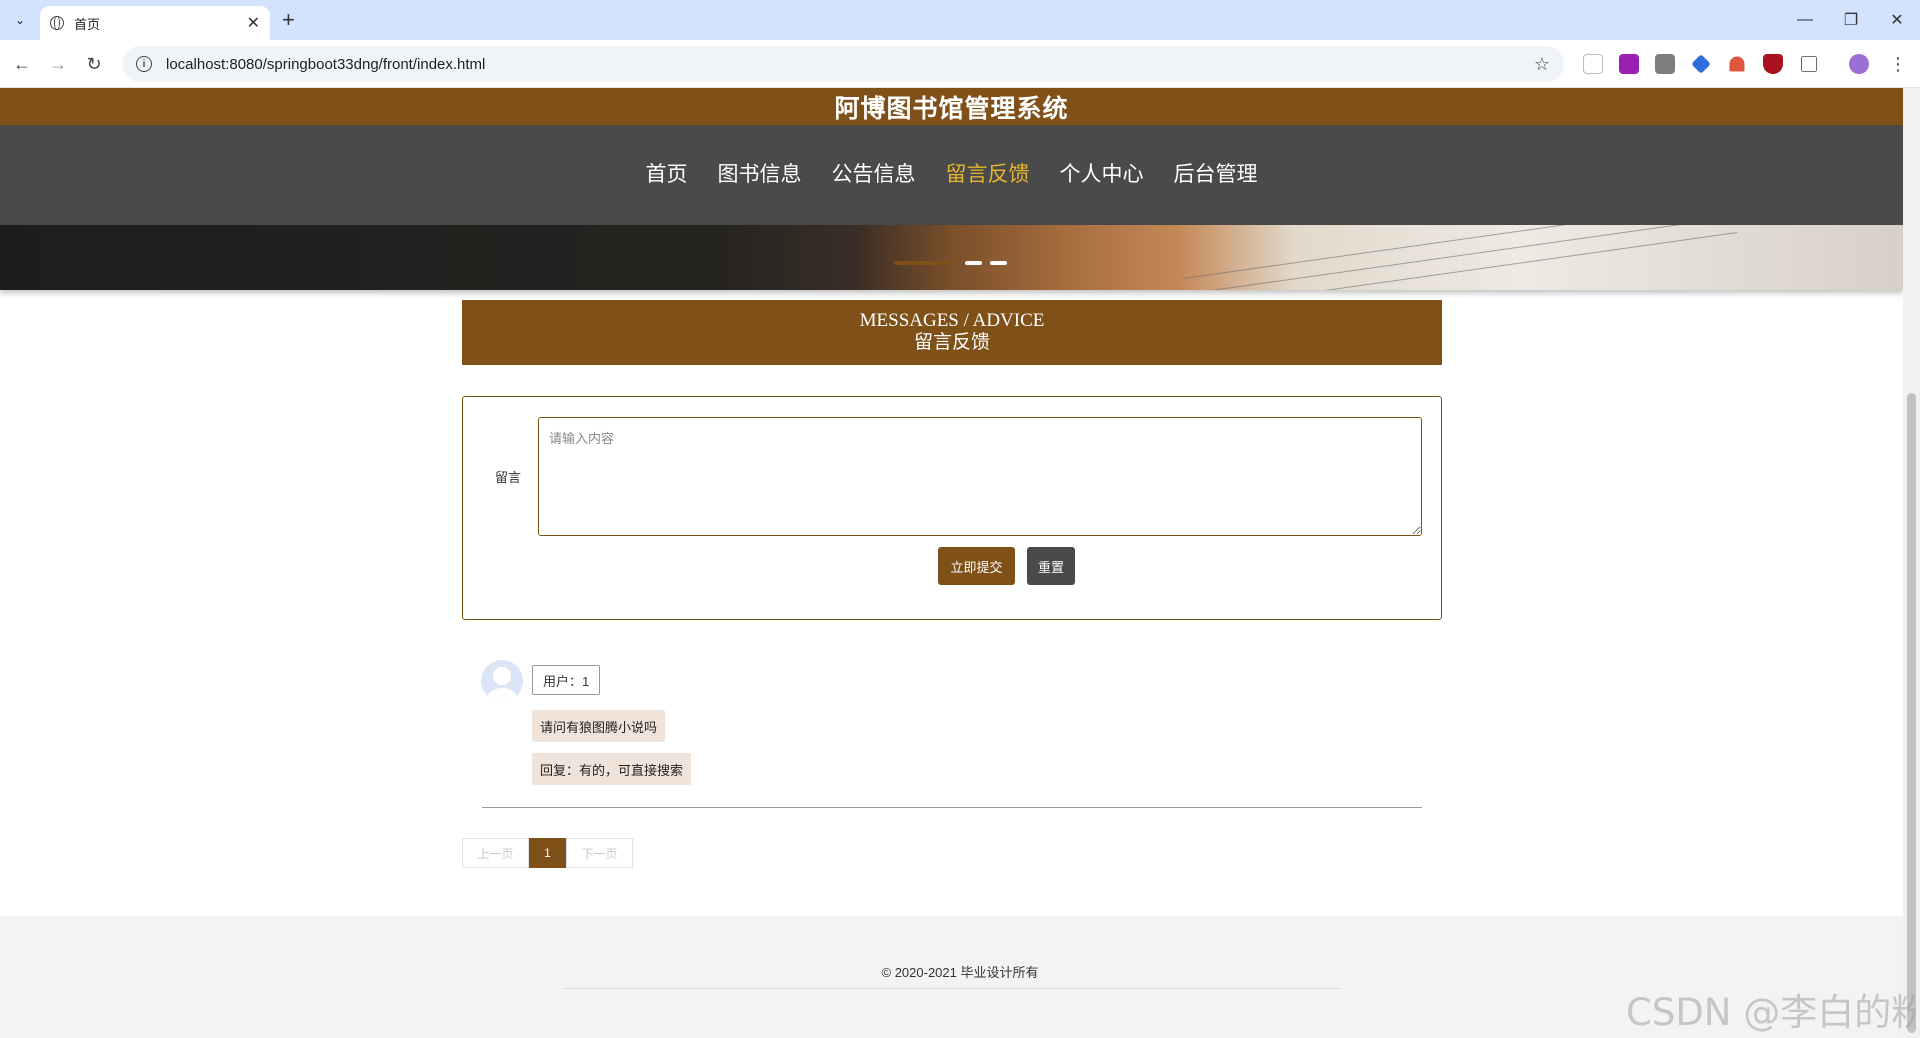 This screenshot has width=1920, height=1038. Describe the element at coordinates (1897, 20) in the screenshot. I see `window-close-icon: ✕` at that location.